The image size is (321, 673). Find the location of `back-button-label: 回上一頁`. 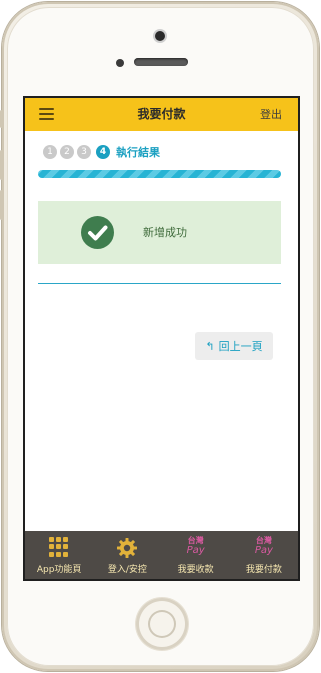

back-button-label: 回上一頁 is located at coordinates (240, 346).